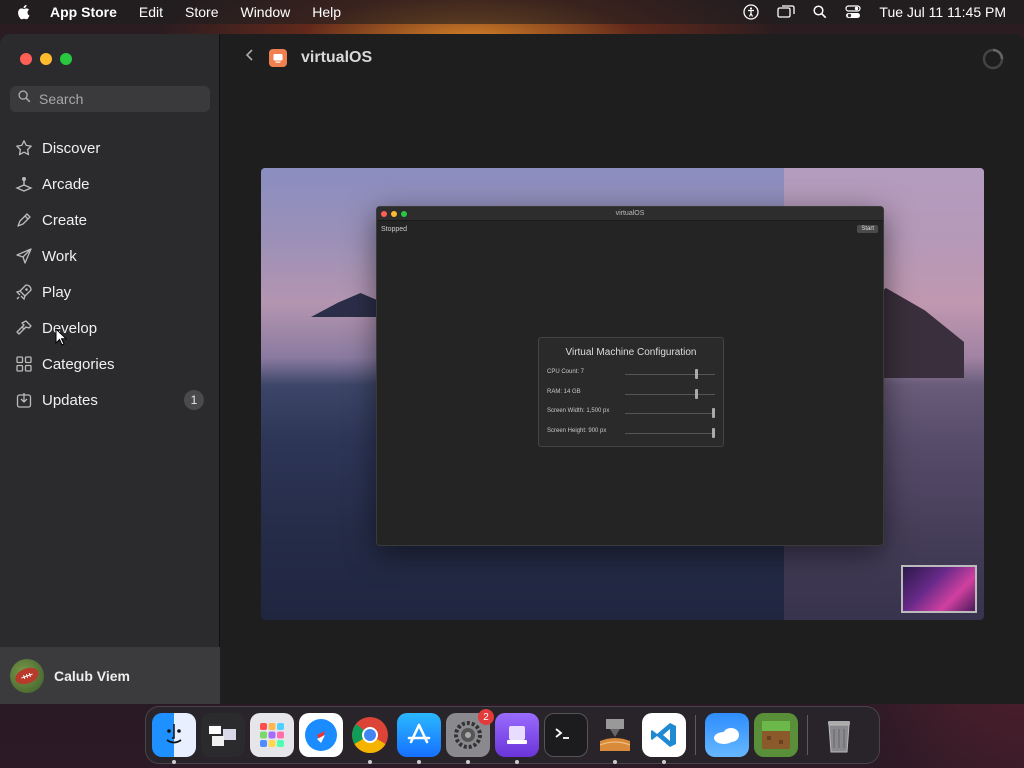  Describe the element at coordinates (577, 431) in the screenshot. I see `cfg-label: Screen Height: 900 px` at that location.